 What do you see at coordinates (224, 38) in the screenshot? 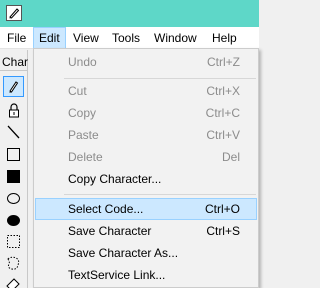
I see `menu-help: Help` at bounding box center [224, 38].